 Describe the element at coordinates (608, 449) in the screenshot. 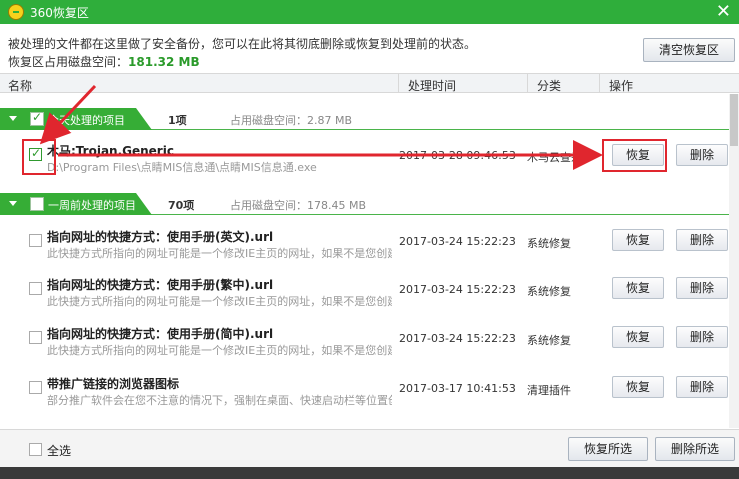

I see `restore-selected-button: 恢复所选` at that location.